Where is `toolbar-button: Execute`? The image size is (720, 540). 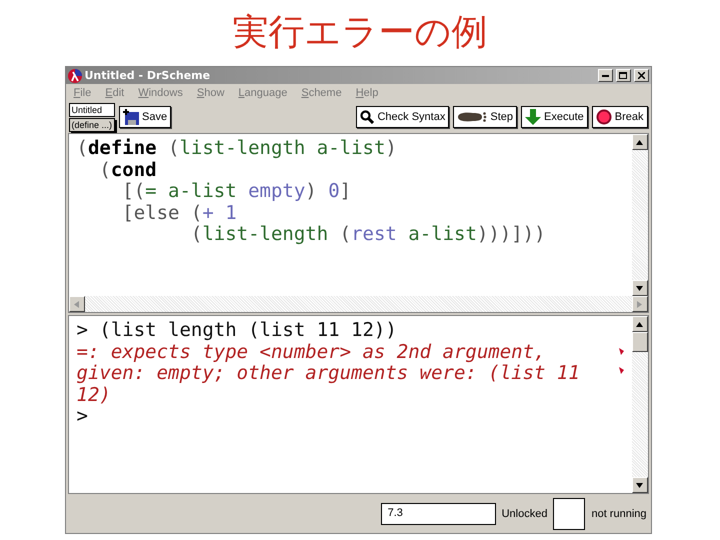
toolbar-button: Execute is located at coordinates (554, 117).